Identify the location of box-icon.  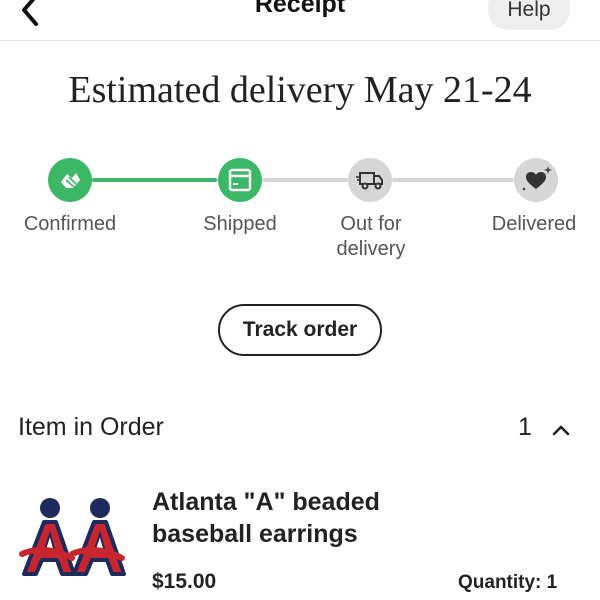
(240, 180).